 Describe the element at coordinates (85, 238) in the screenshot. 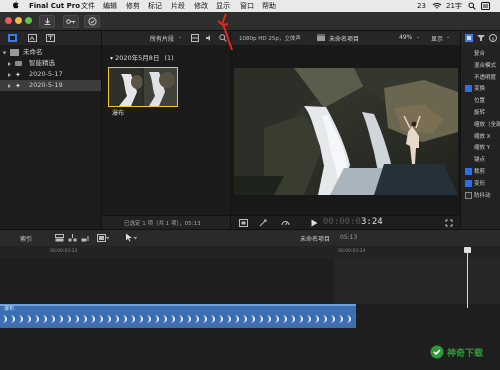

I see `append-clip-icon` at that location.